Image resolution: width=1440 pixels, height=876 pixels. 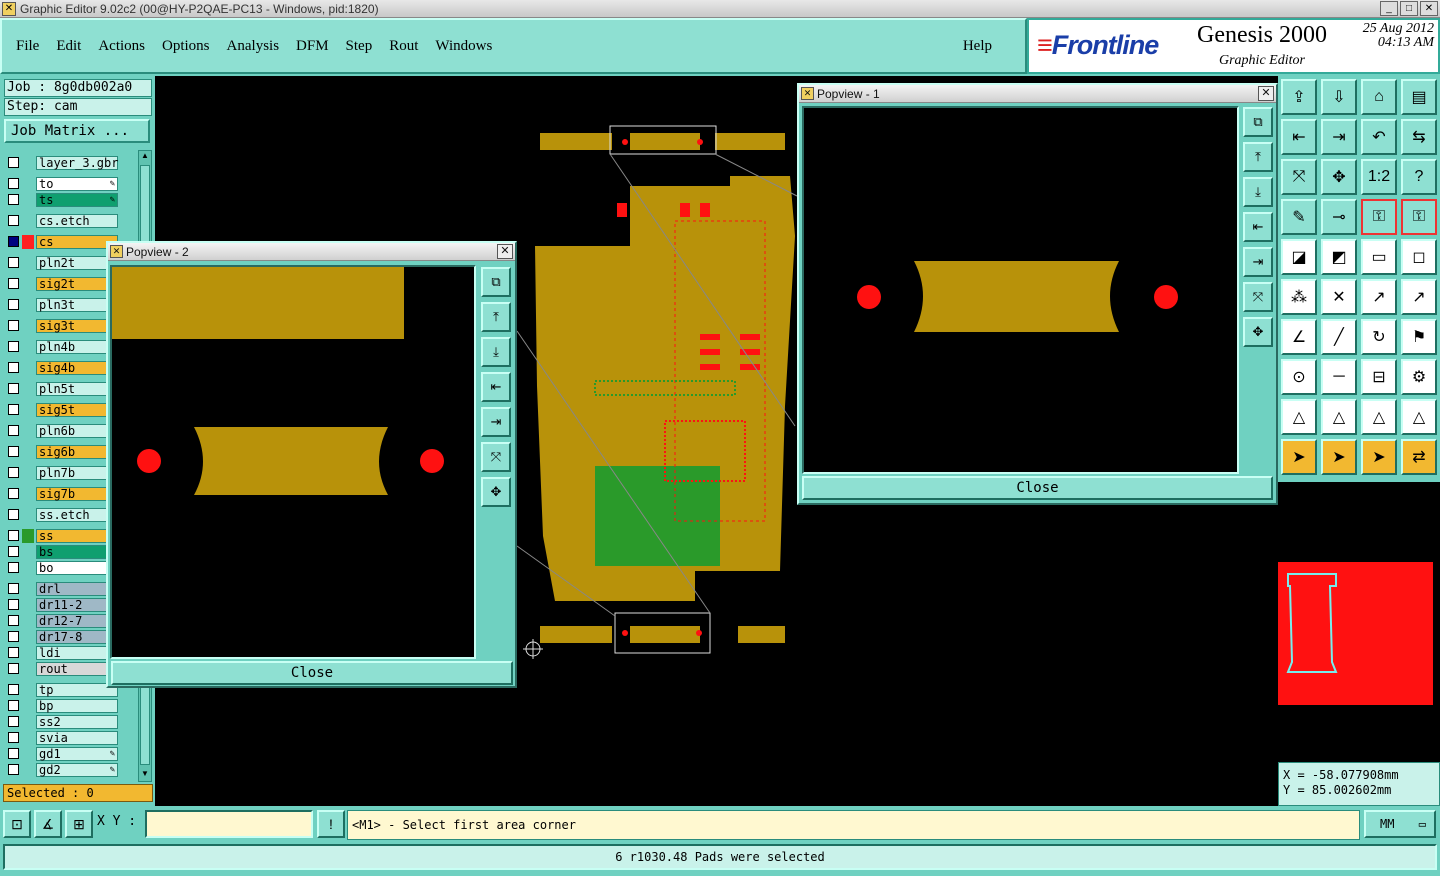 What do you see at coordinates (17, 824) in the screenshot?
I see `area-select-icon: ⊡` at bounding box center [17, 824].